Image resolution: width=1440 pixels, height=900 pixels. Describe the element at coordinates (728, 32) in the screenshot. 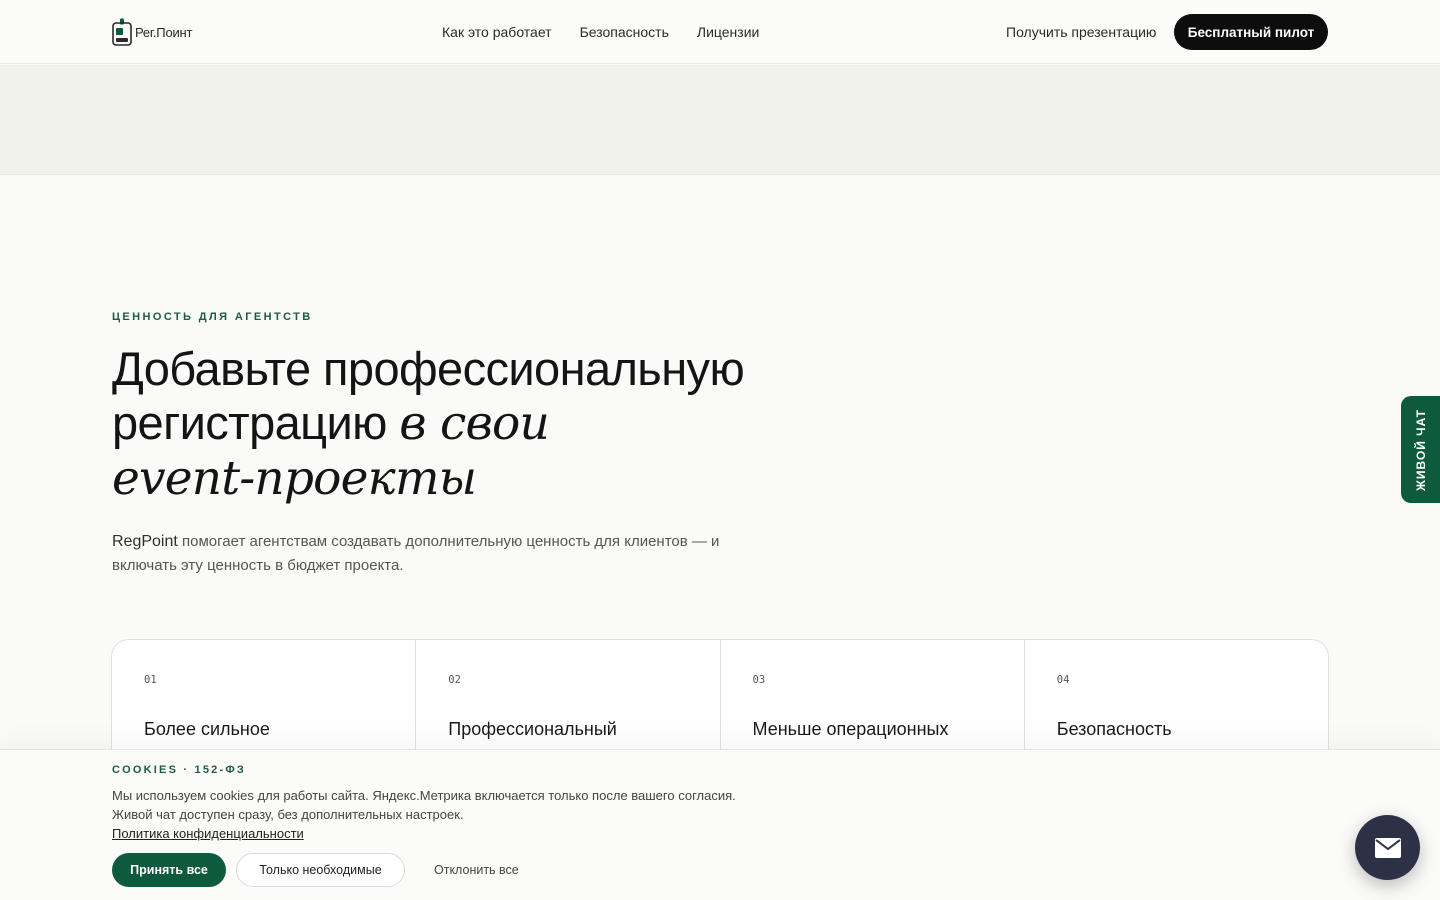

I see `nav-licenses: Лицензии` at that location.